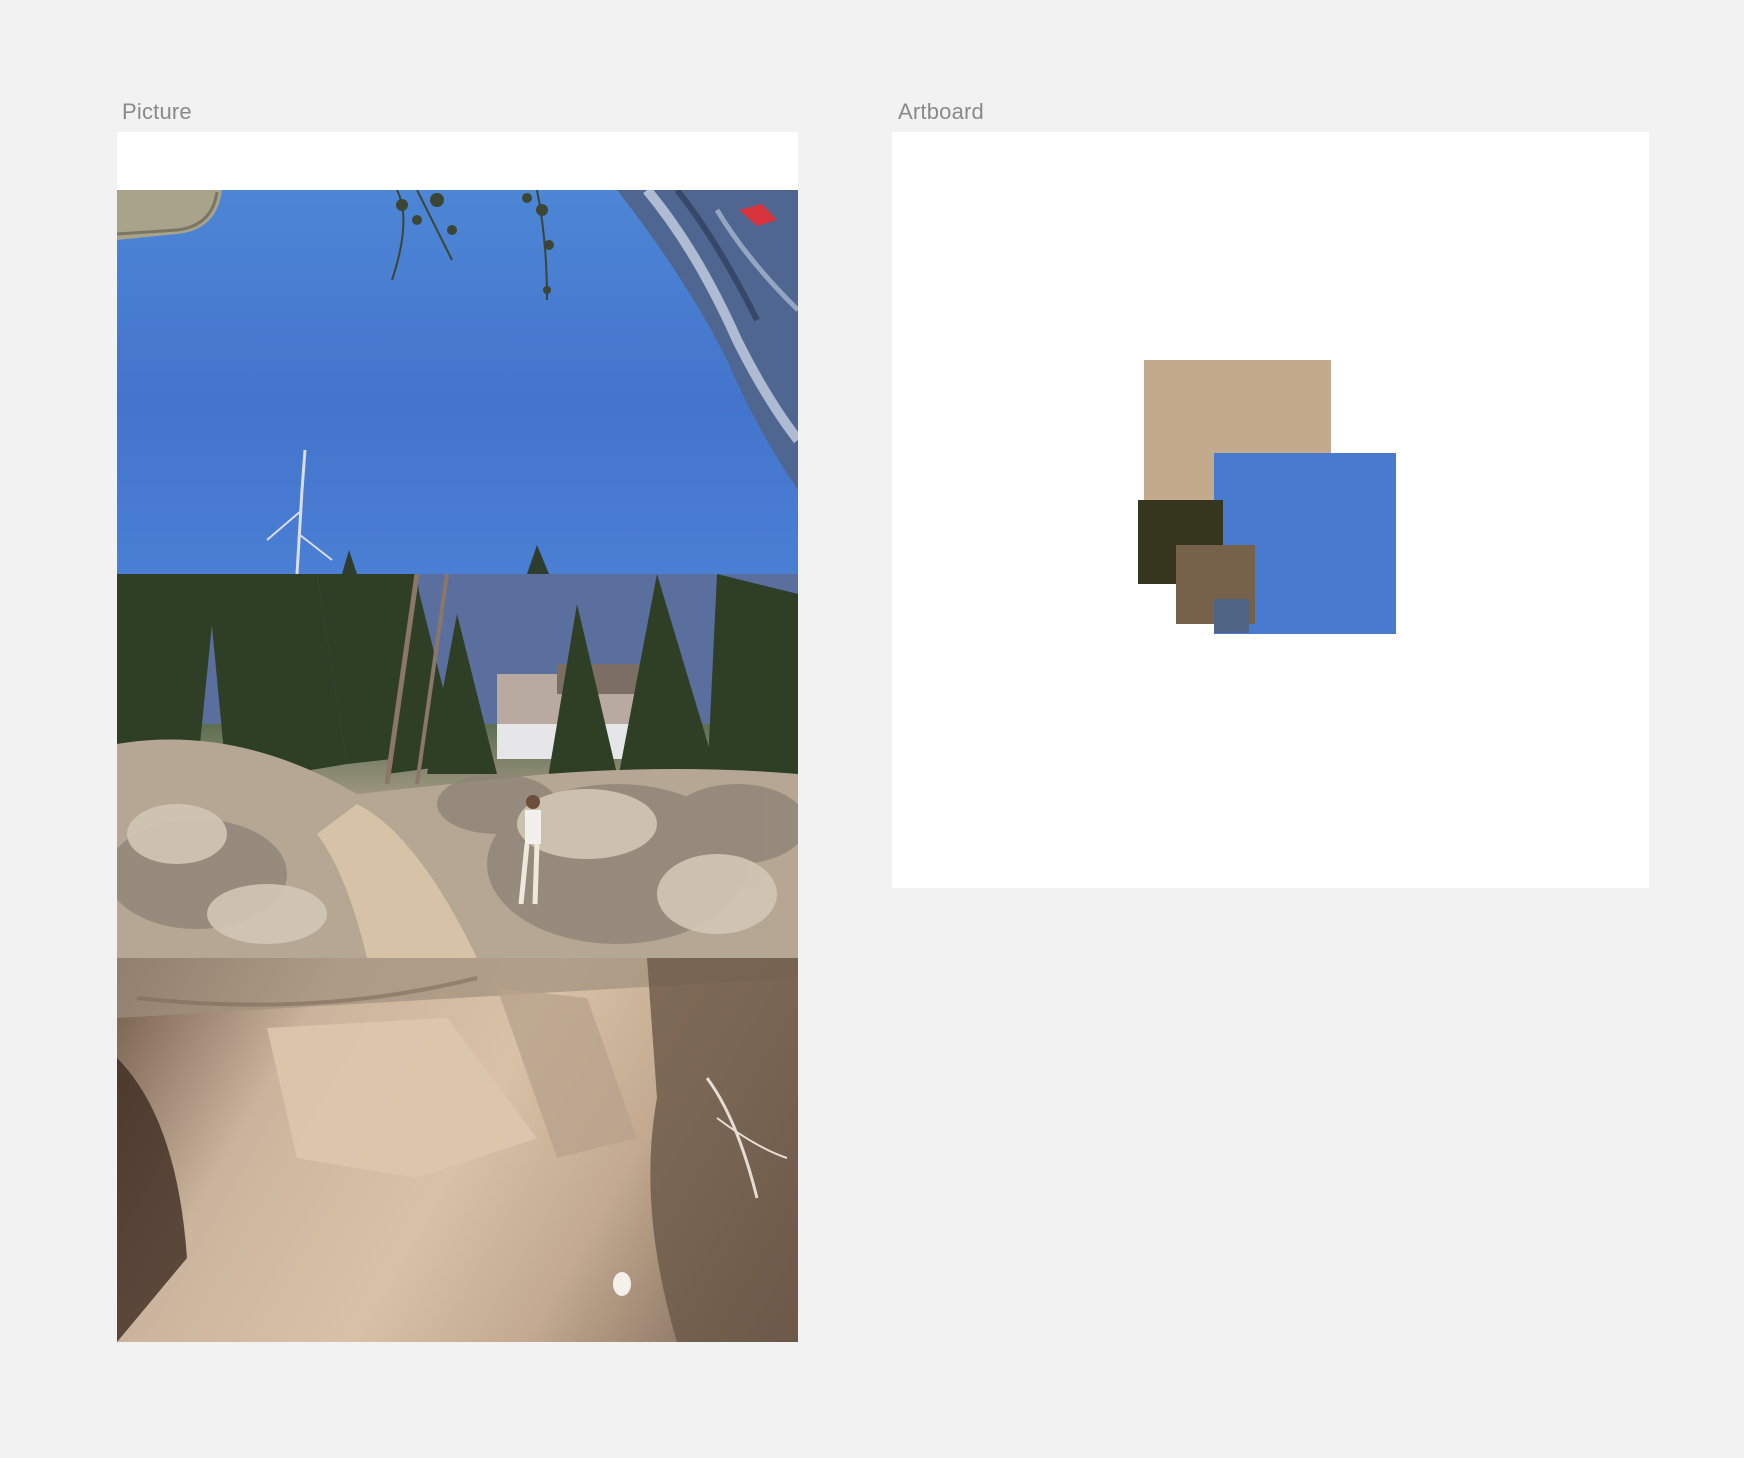 The height and width of the screenshot is (1458, 1744). What do you see at coordinates (457, 766) in the screenshot?
I see `trail-photo` at bounding box center [457, 766].